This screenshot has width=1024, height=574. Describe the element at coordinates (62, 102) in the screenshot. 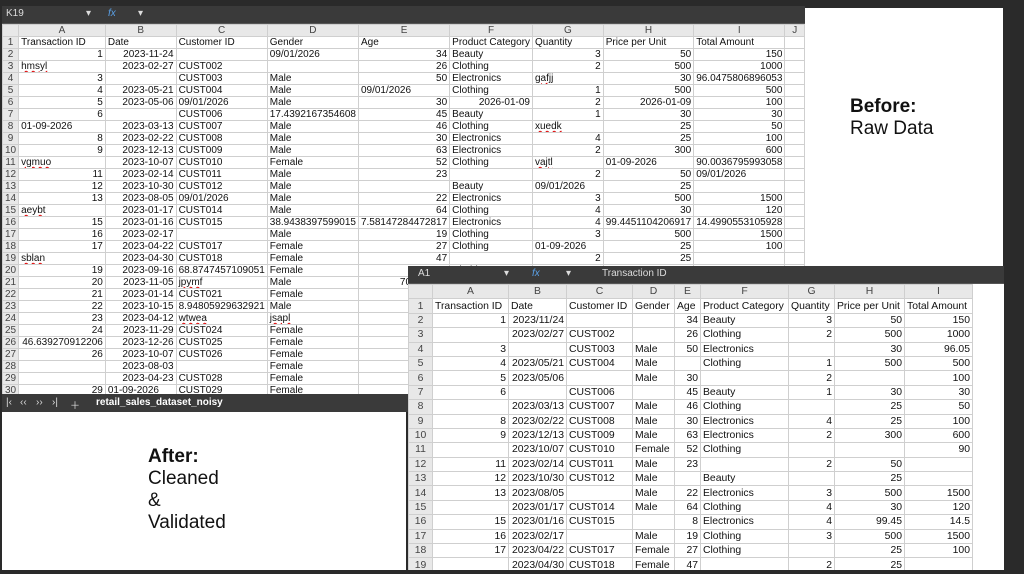

I see `table-cell: 5` at that location.